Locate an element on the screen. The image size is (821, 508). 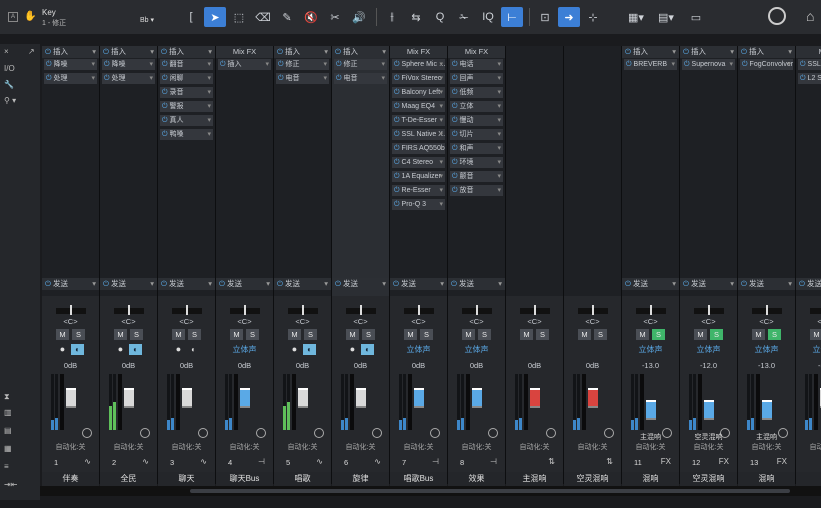
automation-label: 自动化:关 is located at coordinates (186, 447).